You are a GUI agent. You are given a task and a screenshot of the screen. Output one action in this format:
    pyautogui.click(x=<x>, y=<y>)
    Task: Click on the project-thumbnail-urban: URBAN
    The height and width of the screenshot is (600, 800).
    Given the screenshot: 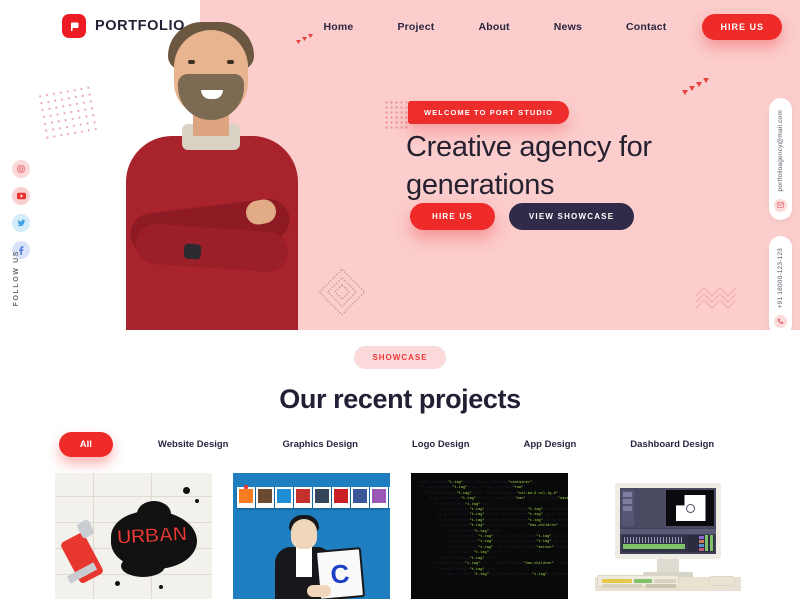 What is the action you would take?
    pyautogui.click(x=133, y=536)
    